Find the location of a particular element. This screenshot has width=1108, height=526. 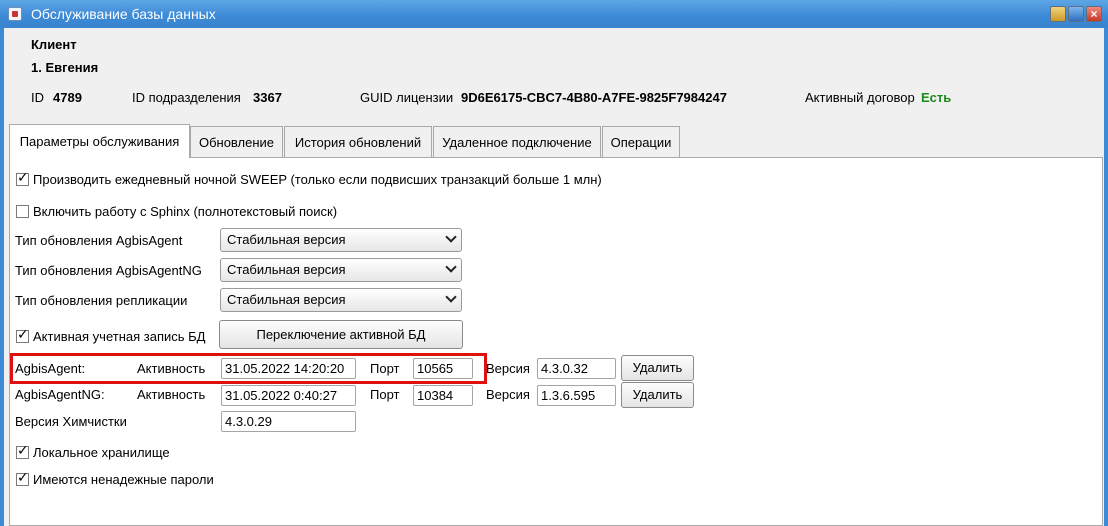

agentng-version-field: 1.3.6.595 is located at coordinates (576, 395).